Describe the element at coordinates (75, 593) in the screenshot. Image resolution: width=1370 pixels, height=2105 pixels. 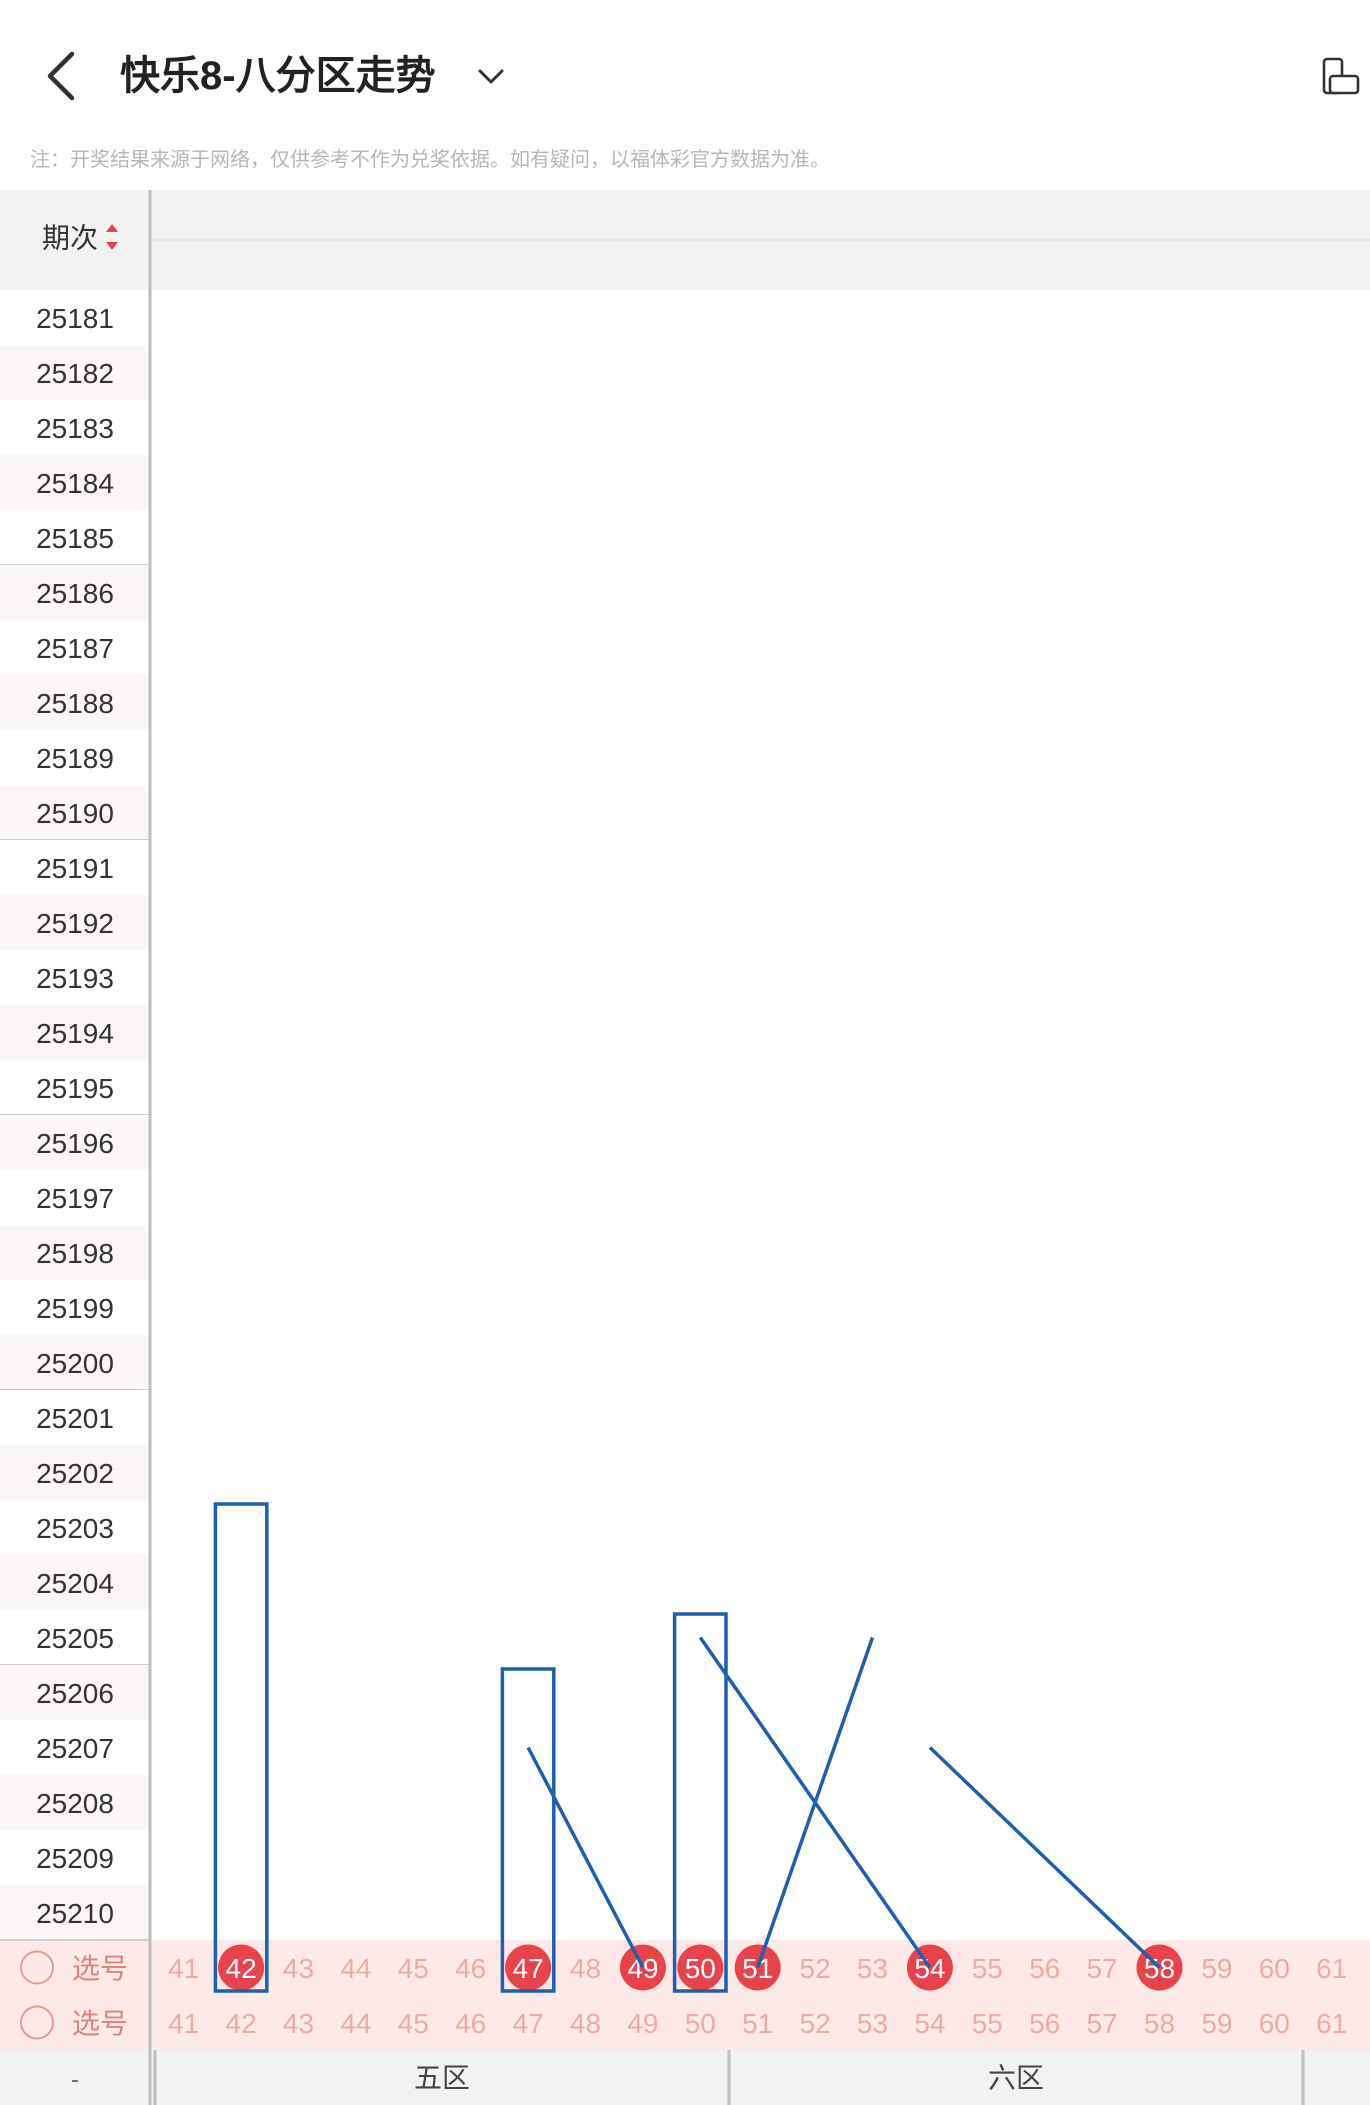
I see `period-cell: 25186` at that location.